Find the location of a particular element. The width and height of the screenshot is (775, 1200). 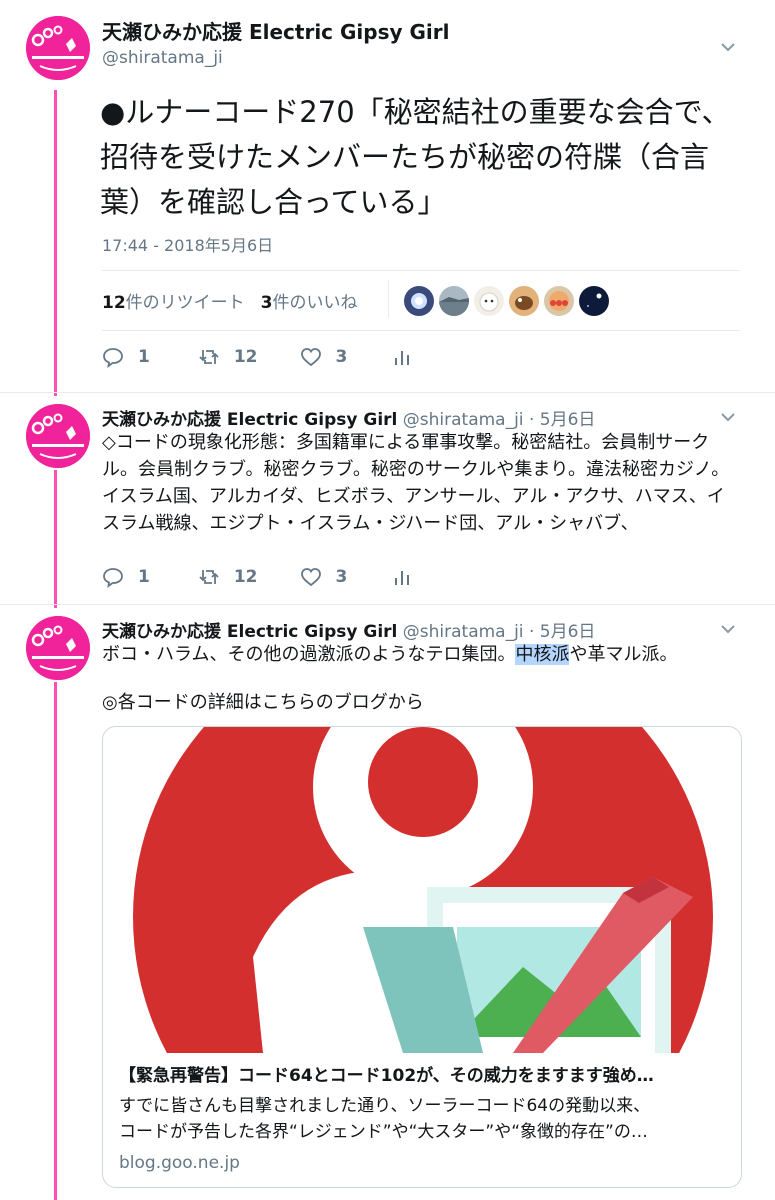

moon-avatar is located at coordinates (419, 301).